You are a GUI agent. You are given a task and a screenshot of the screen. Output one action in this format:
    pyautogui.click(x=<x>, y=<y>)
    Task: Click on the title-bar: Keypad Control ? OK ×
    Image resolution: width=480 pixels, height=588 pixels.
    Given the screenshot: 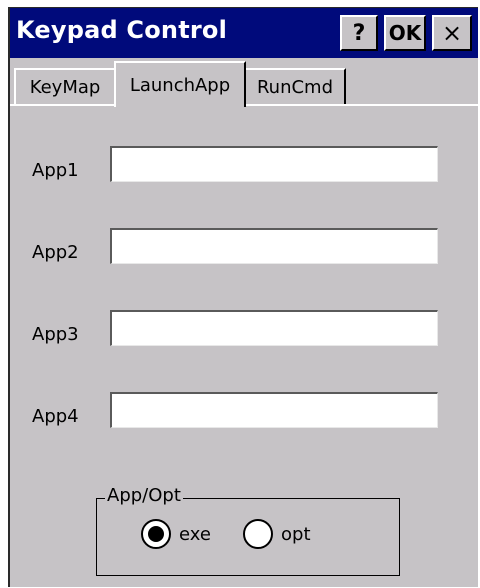 What is the action you would take?
    pyautogui.click(x=244, y=33)
    